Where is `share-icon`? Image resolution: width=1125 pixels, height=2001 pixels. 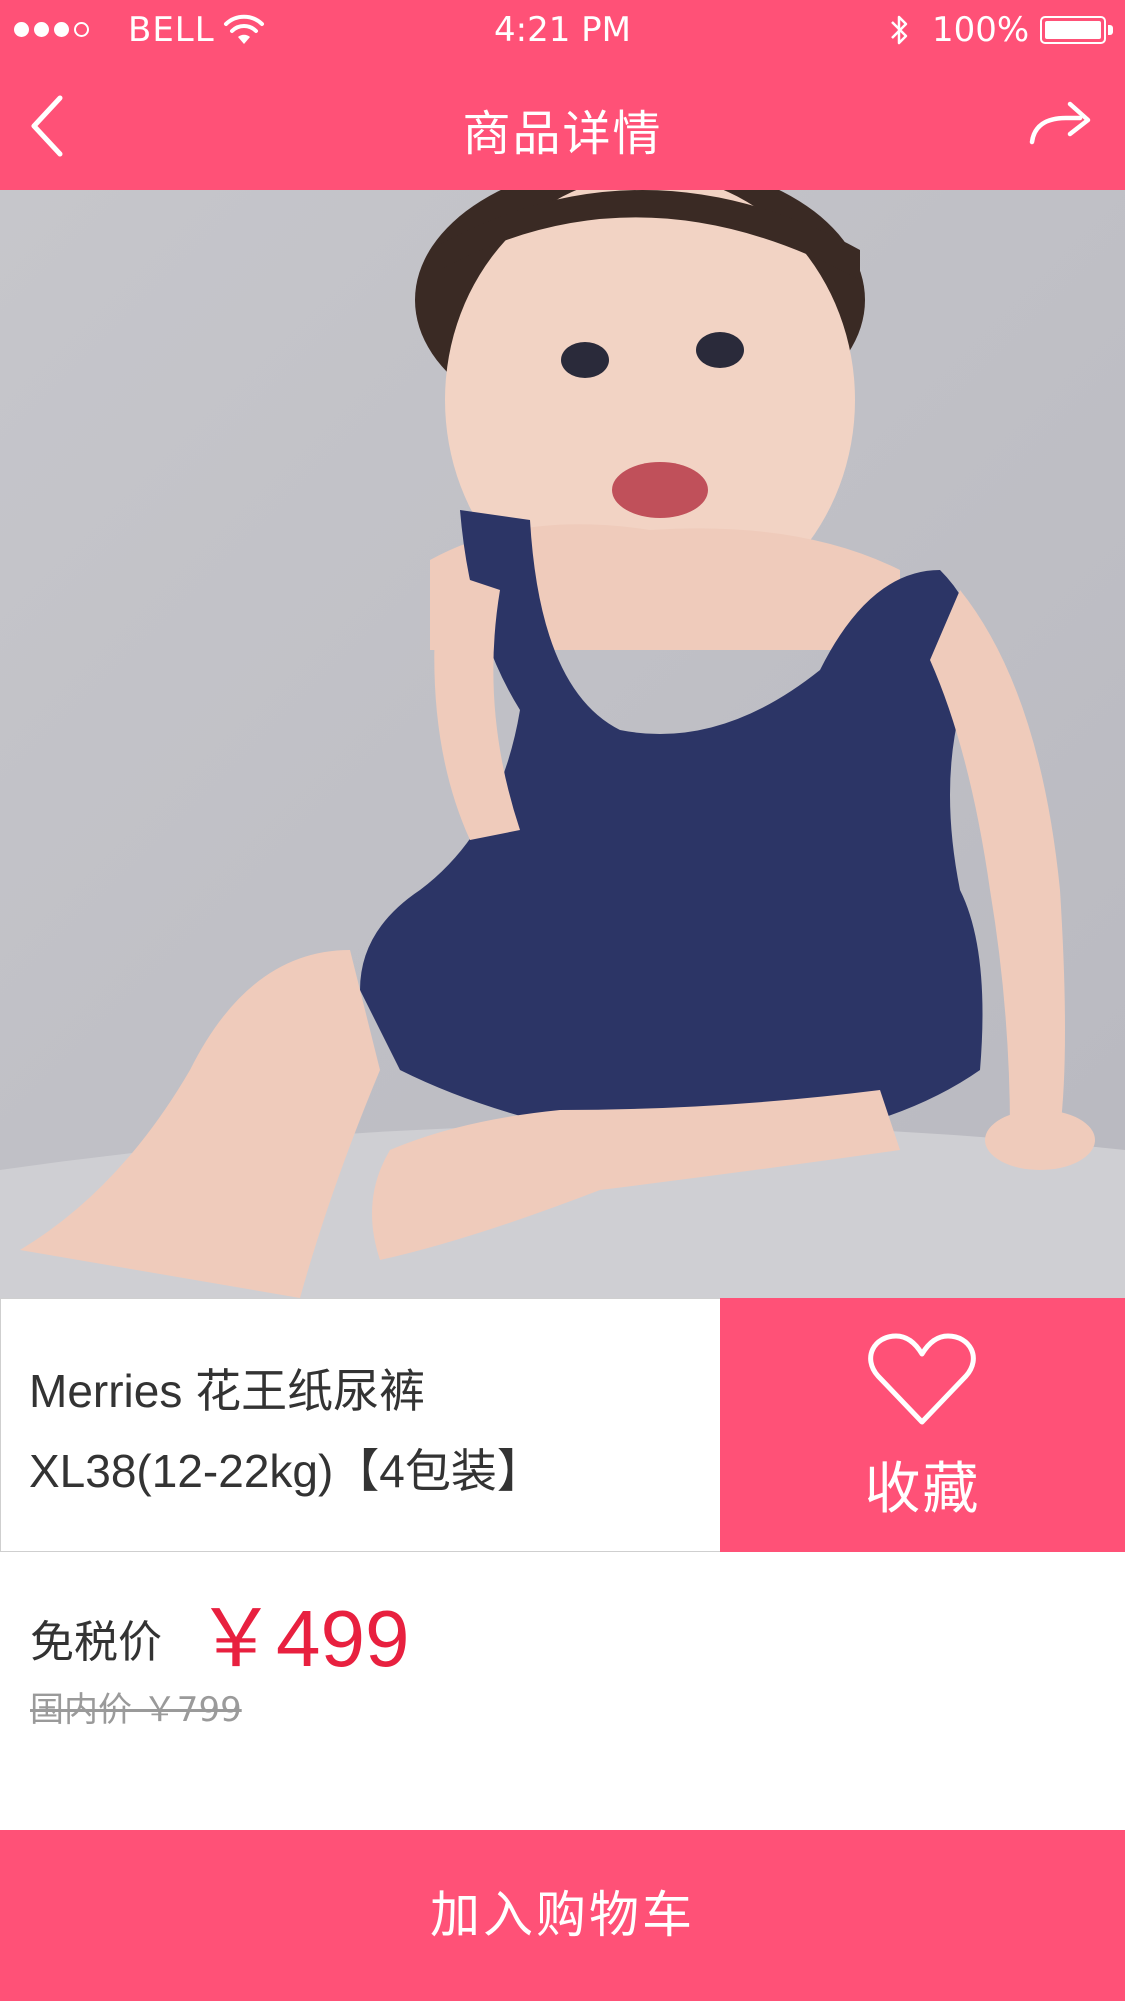 share-icon is located at coordinates (1060, 123).